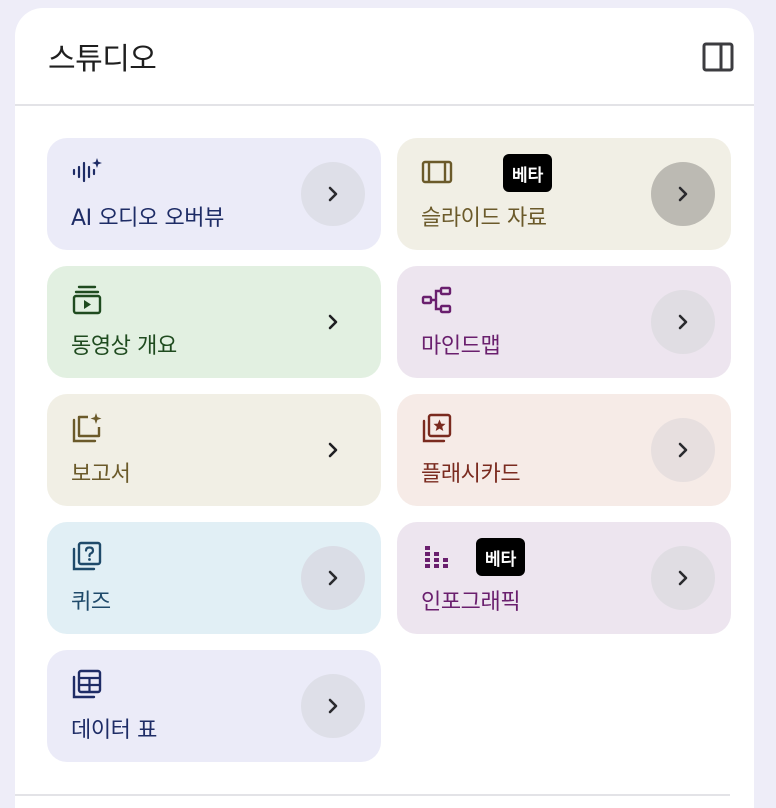 The image size is (776, 808). Describe the element at coordinates (91, 602) in the screenshot. I see `card-label: 퀴즈` at that location.